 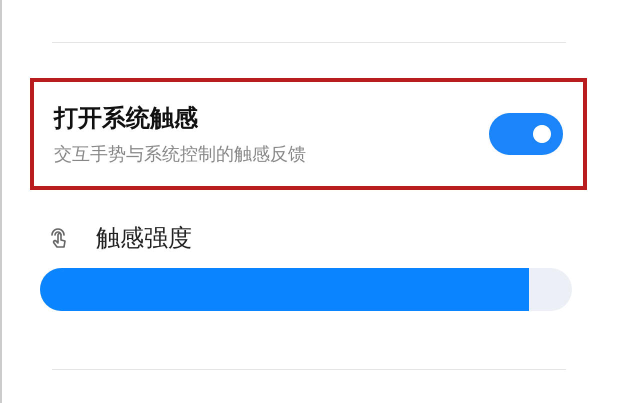 I want to click on touch-icon, so click(x=58, y=238).